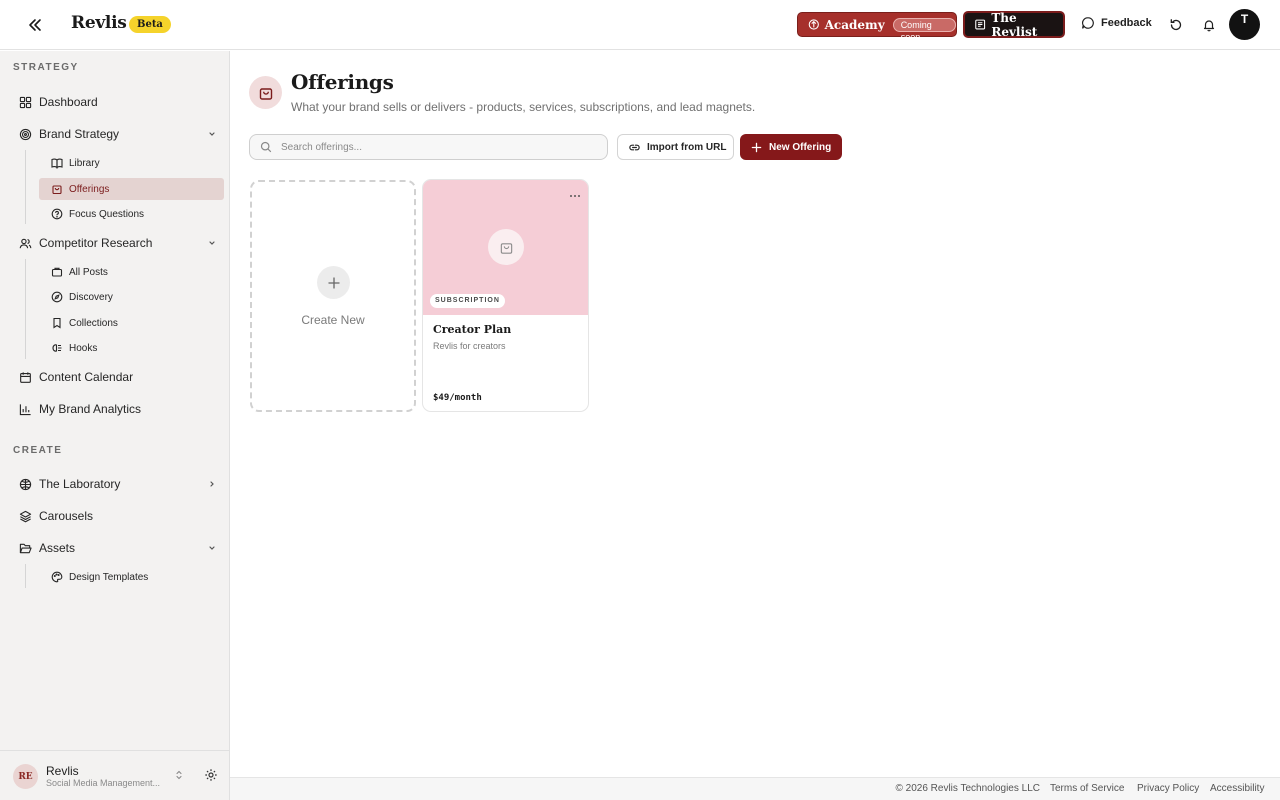 The image size is (1280, 800). I want to click on sidebar-item-brand-strategy: Brand Strategy, so click(118, 134).